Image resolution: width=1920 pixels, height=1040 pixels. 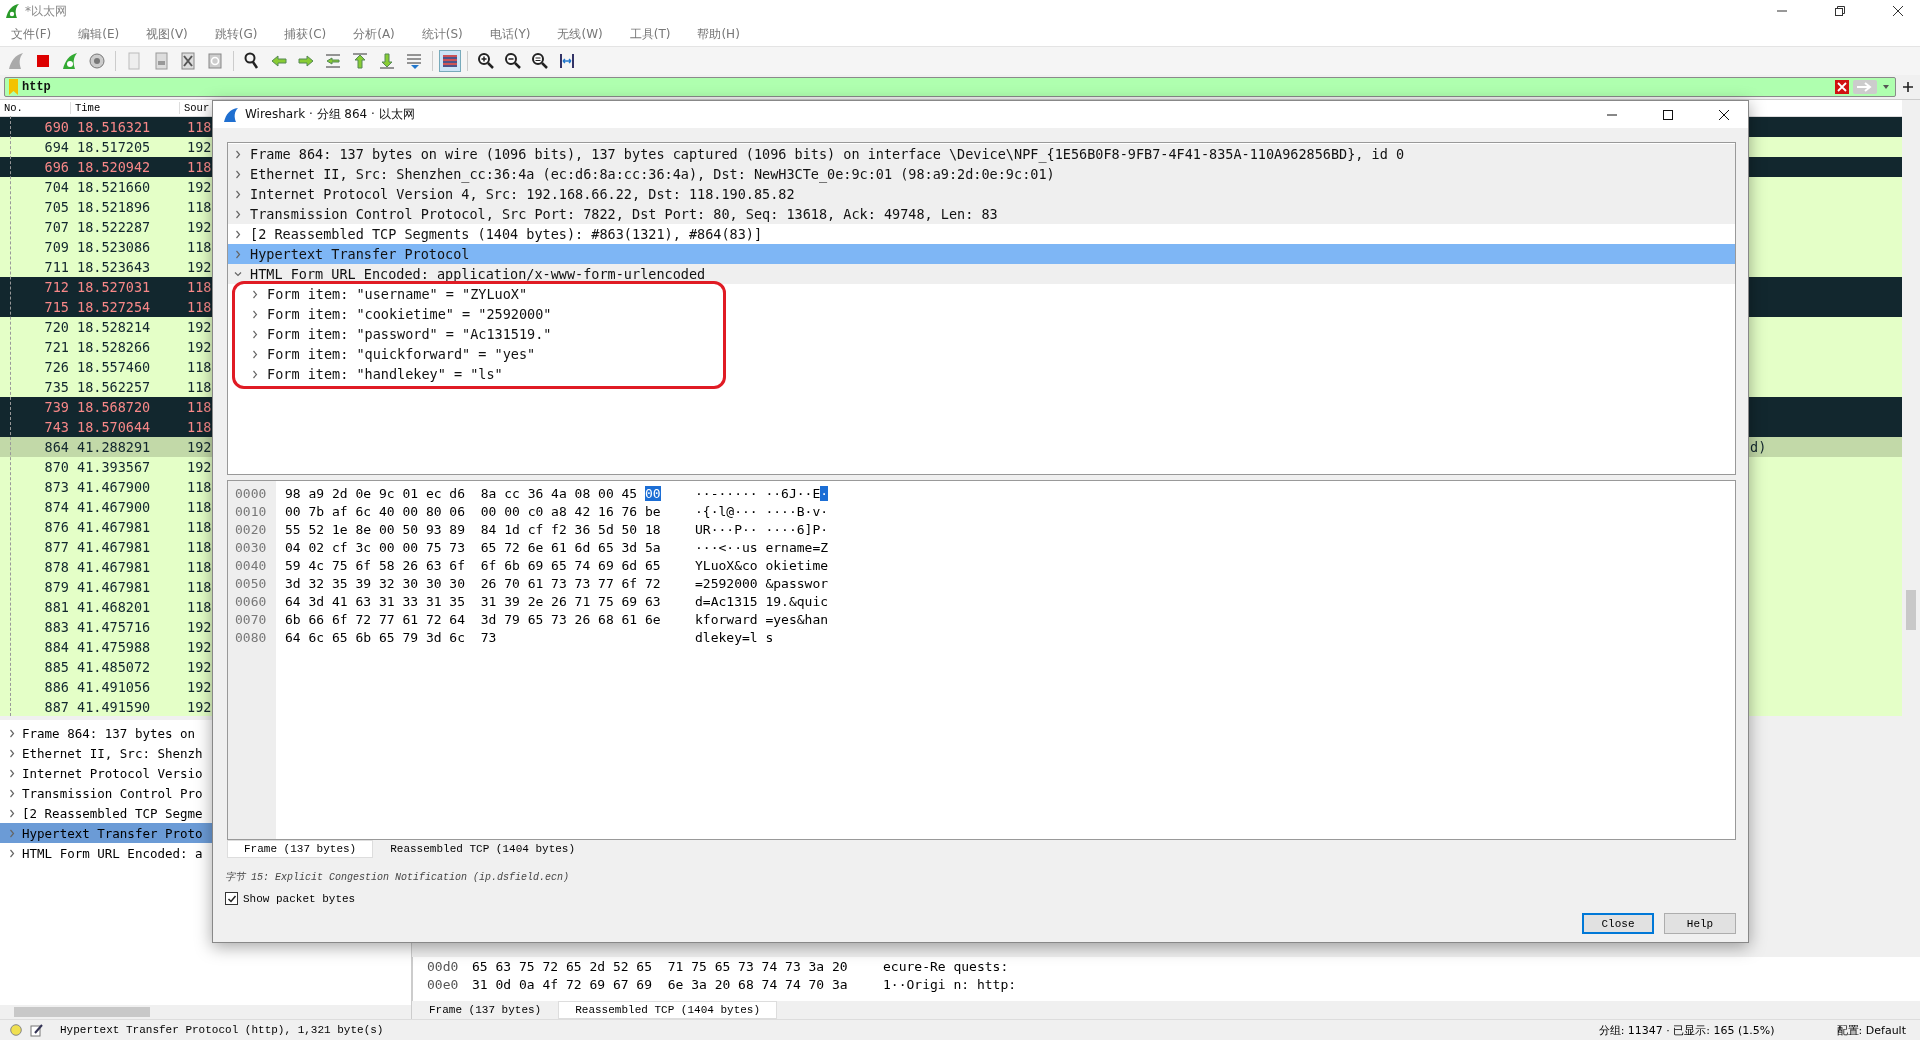 I want to click on zoom-out-icon, so click(x=513, y=61).